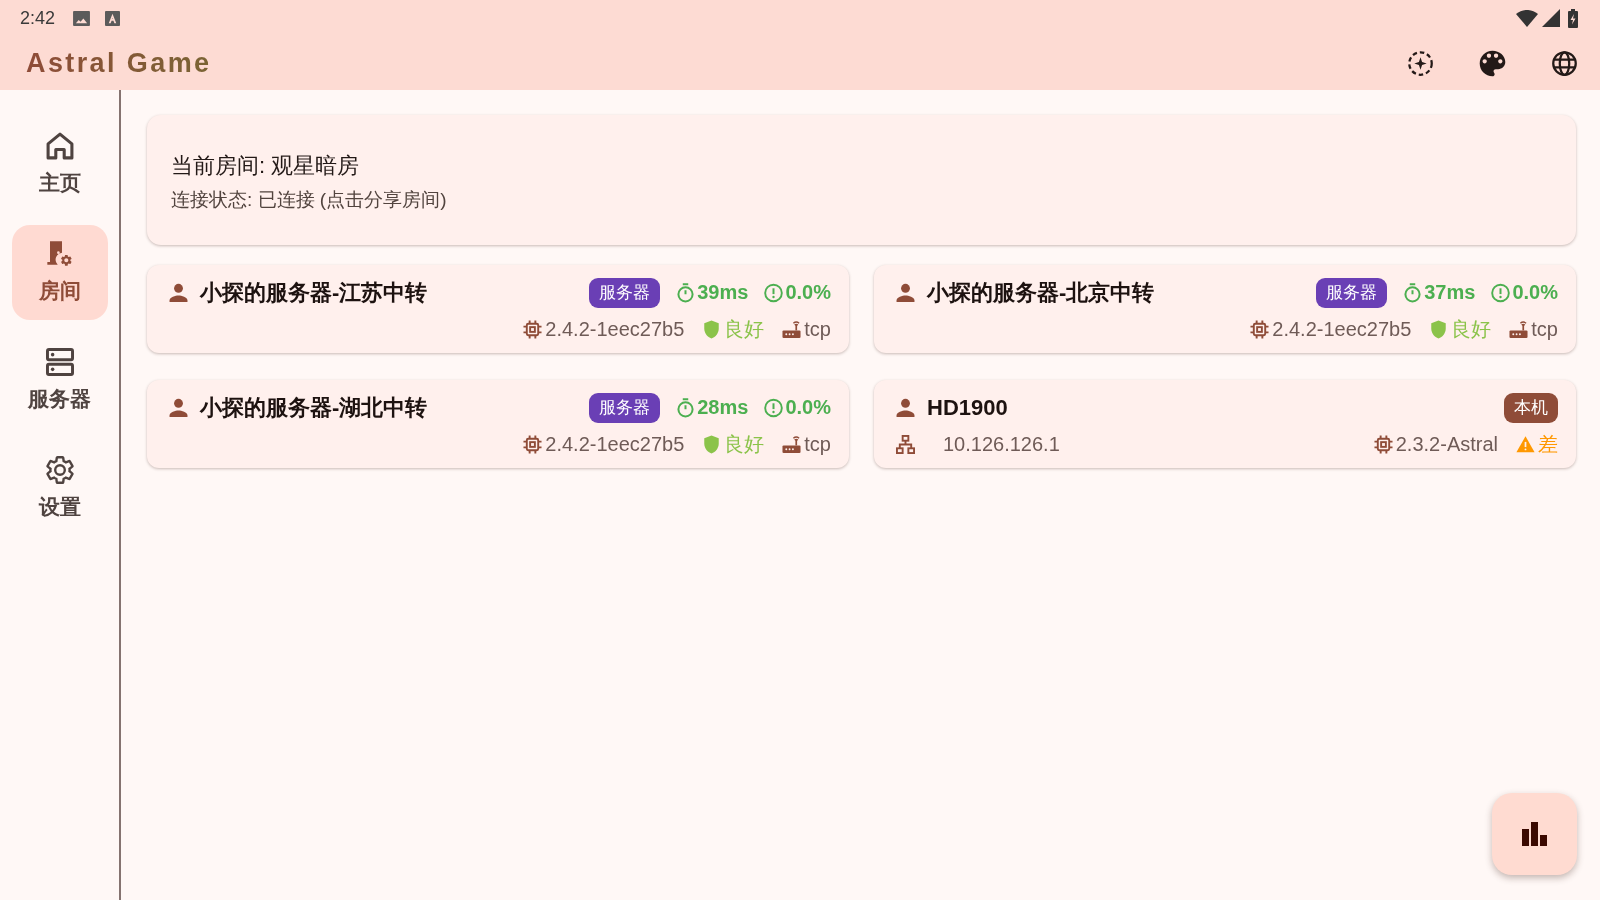 This screenshot has height=900, width=1600. Describe the element at coordinates (1551, 18) in the screenshot. I see `signal-icon` at that location.